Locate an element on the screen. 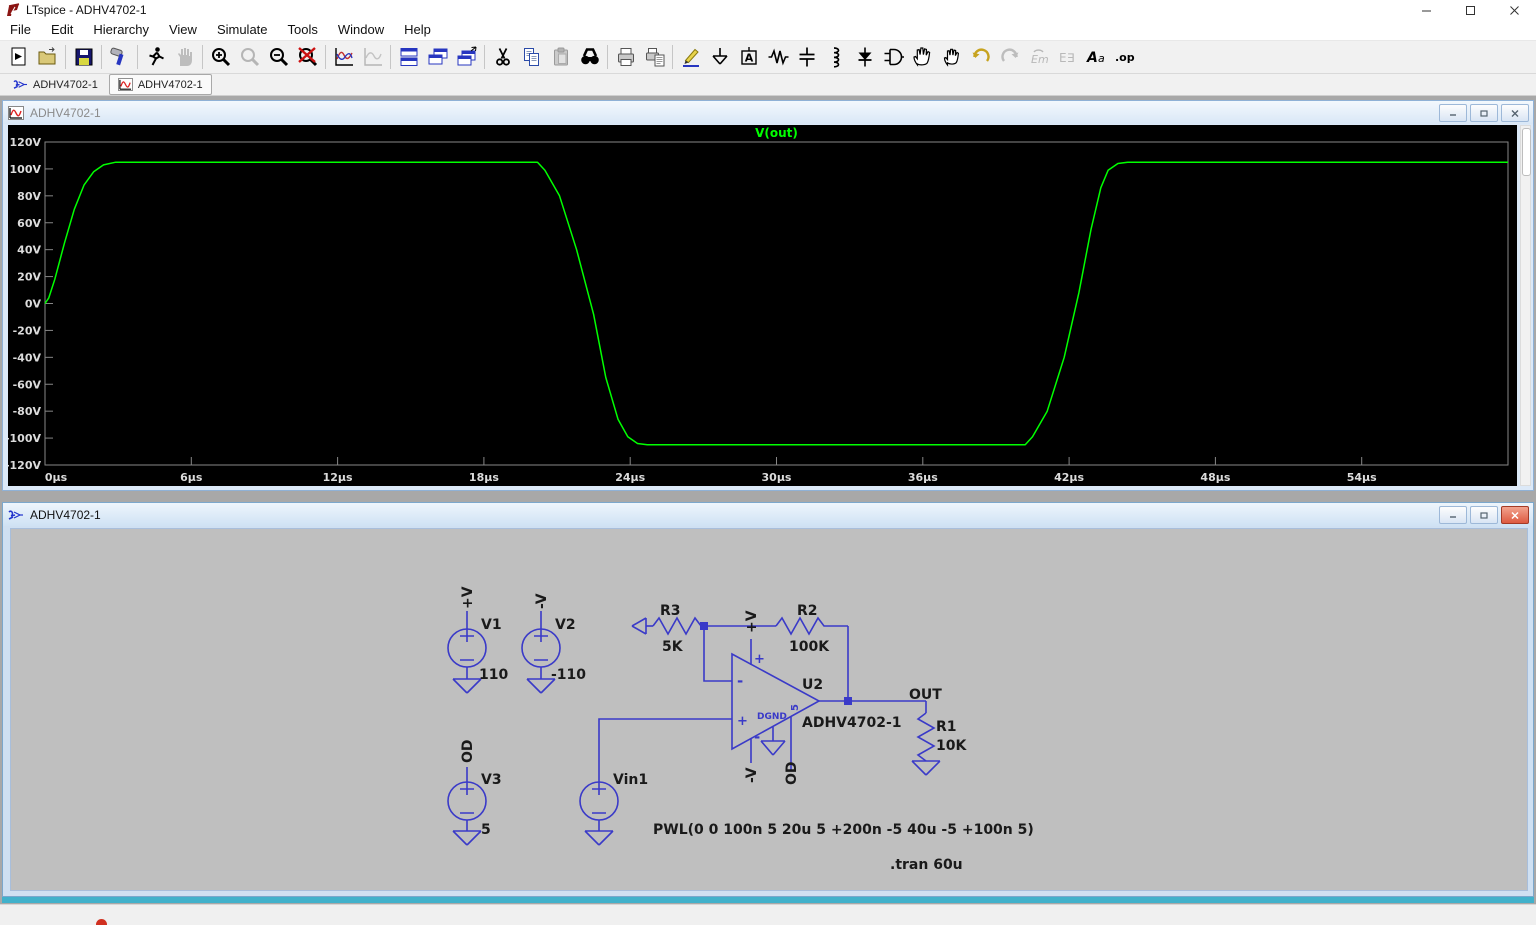  print-preview-icon is located at coordinates (654, 57).